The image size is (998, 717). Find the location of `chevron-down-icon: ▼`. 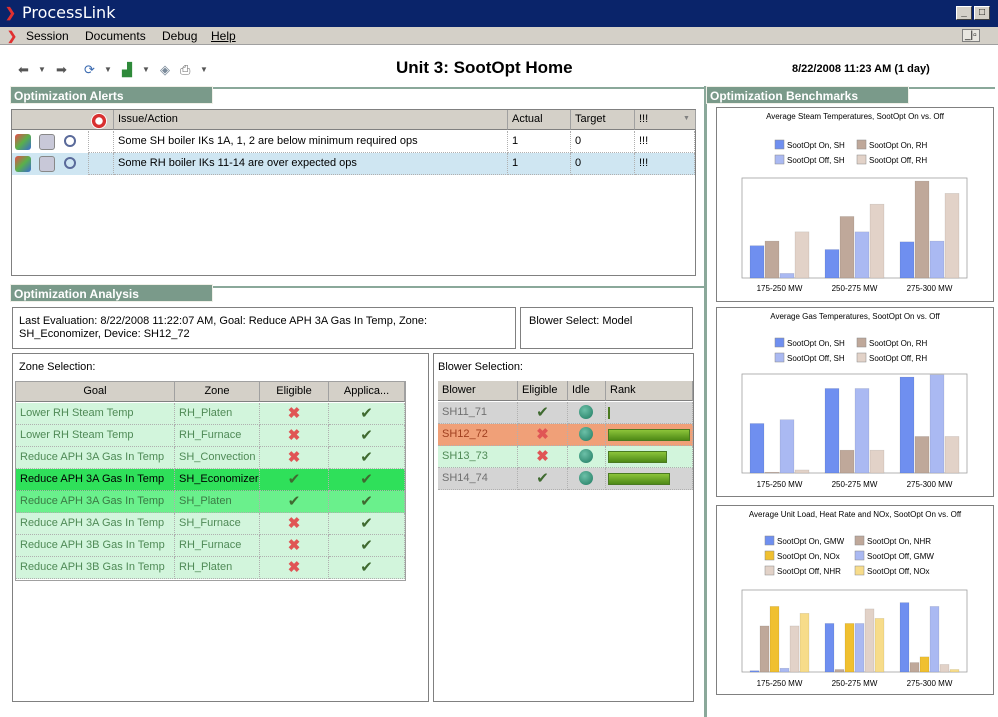

chevron-down-icon: ▼ is located at coordinates (686, 118).